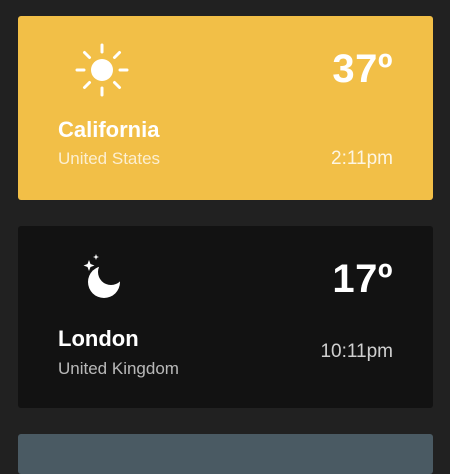  What do you see at coordinates (102, 278) in the screenshot?
I see `moon-stars-icon` at bounding box center [102, 278].